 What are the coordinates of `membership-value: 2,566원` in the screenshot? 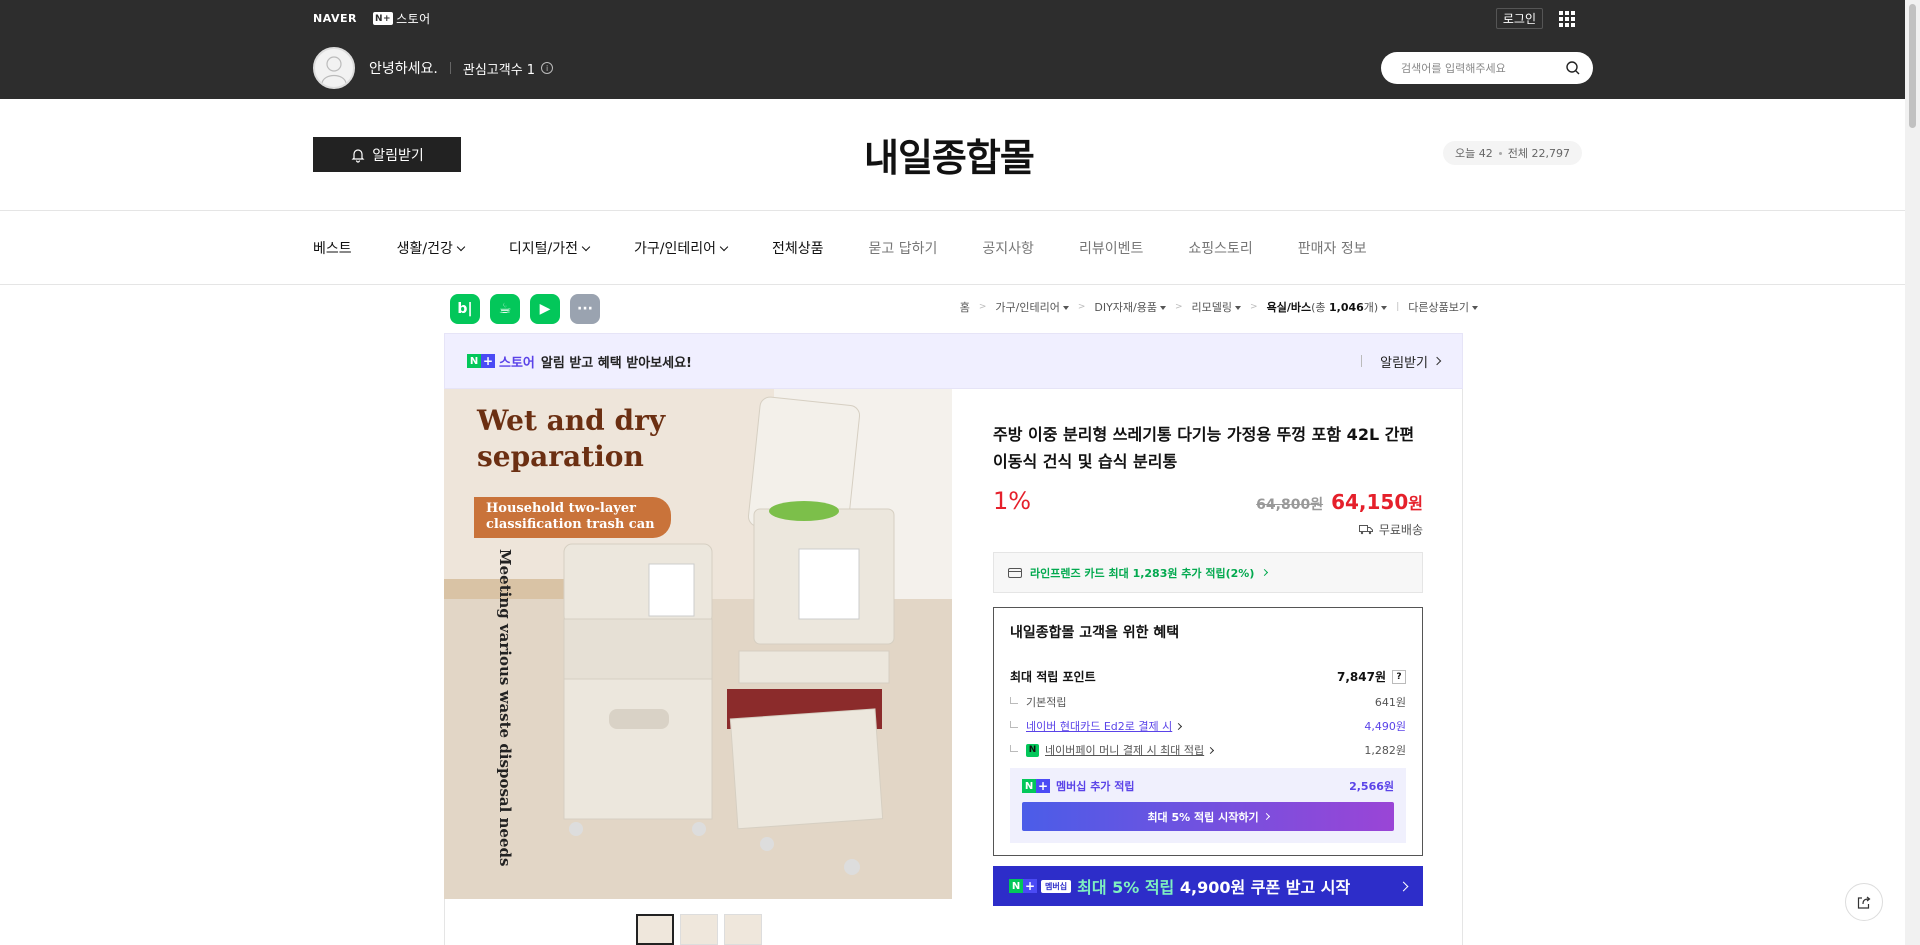 It's located at (1371, 786).